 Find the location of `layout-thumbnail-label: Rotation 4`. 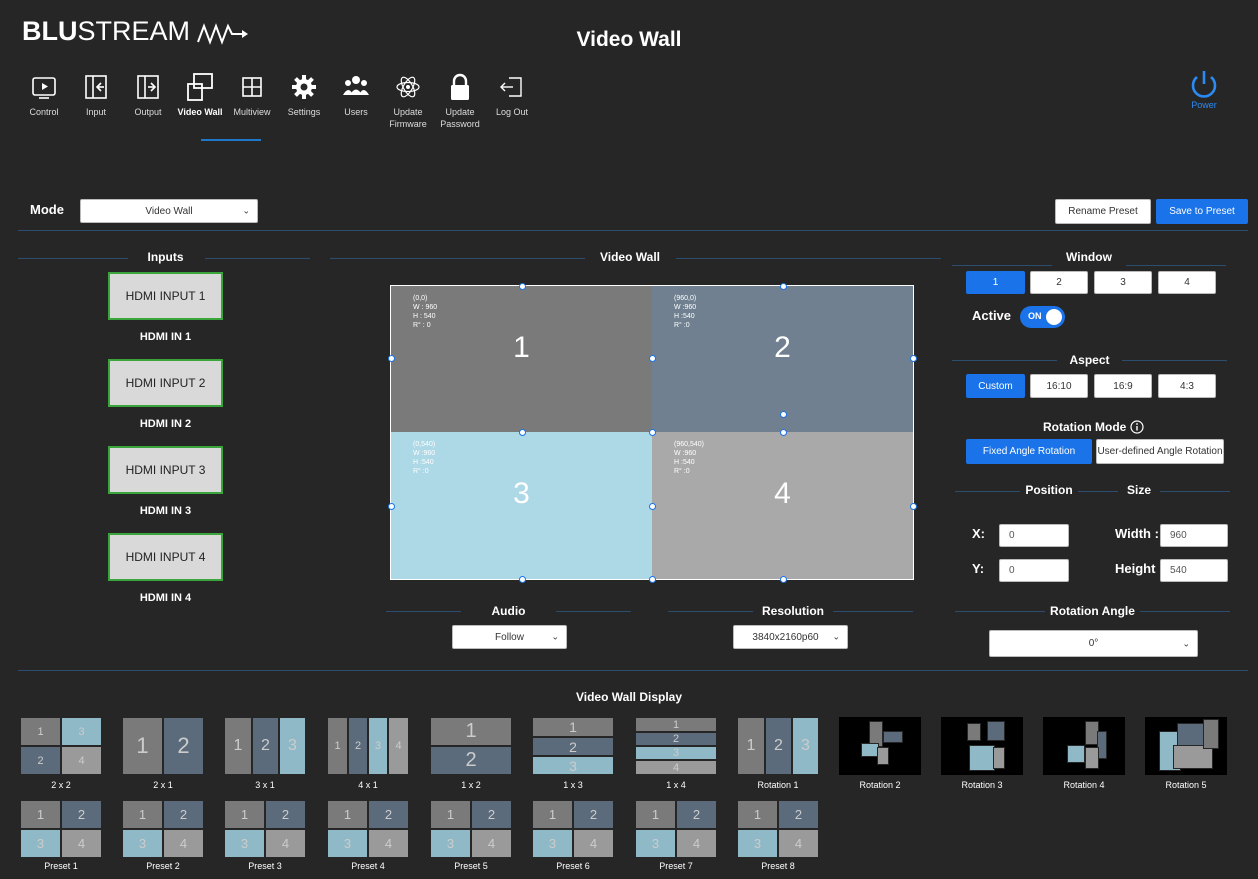

layout-thumbnail-label: Rotation 4 is located at coordinates (1084, 785).